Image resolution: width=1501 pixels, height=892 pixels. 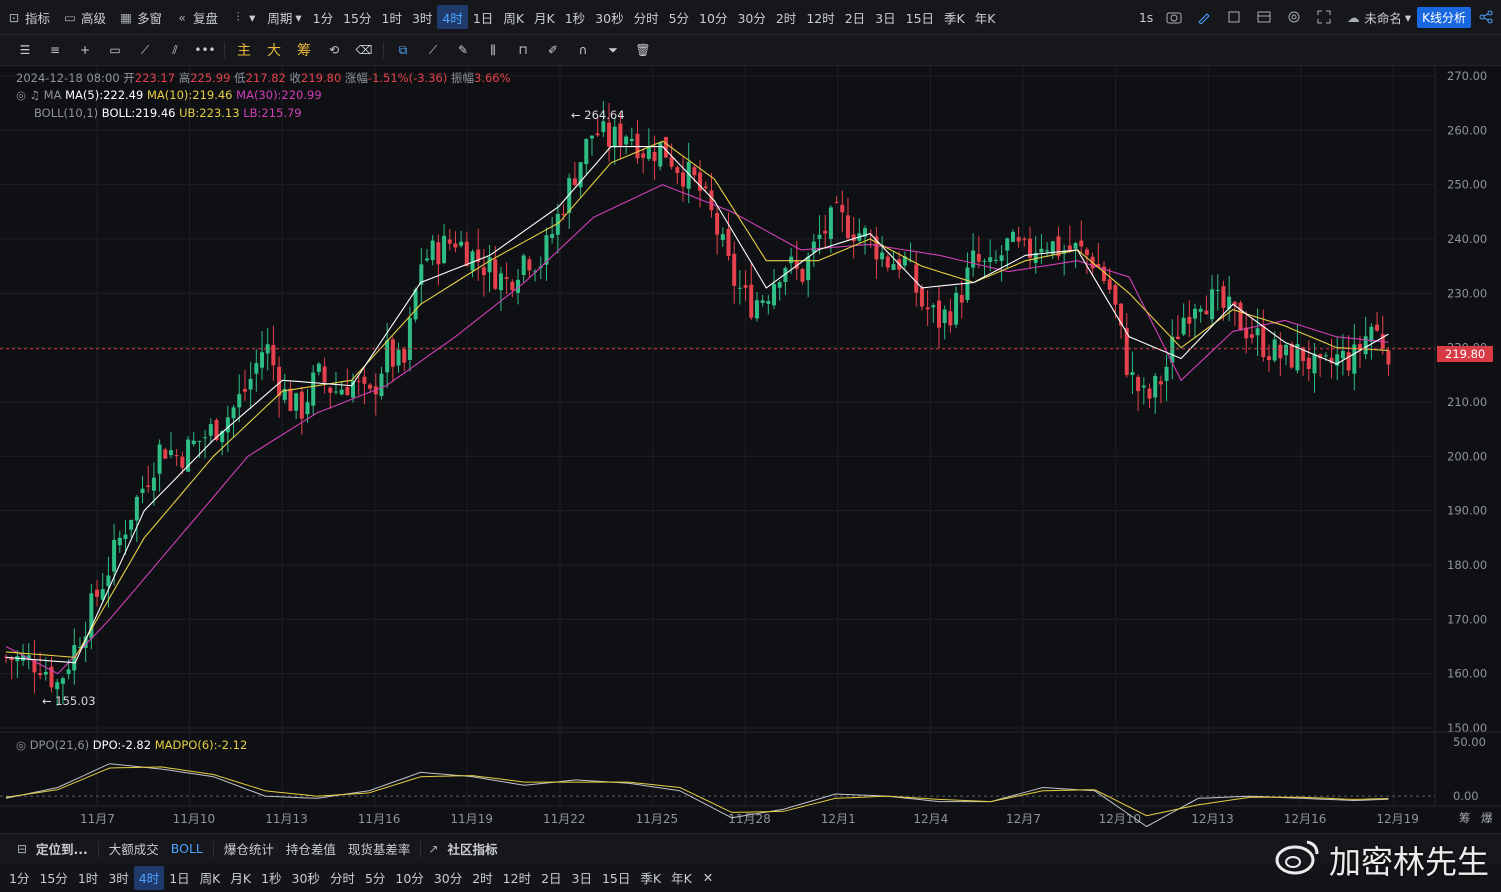 What do you see at coordinates (88, 878) in the screenshot?
I see `bottom-interval-2: 1时` at bounding box center [88, 878].